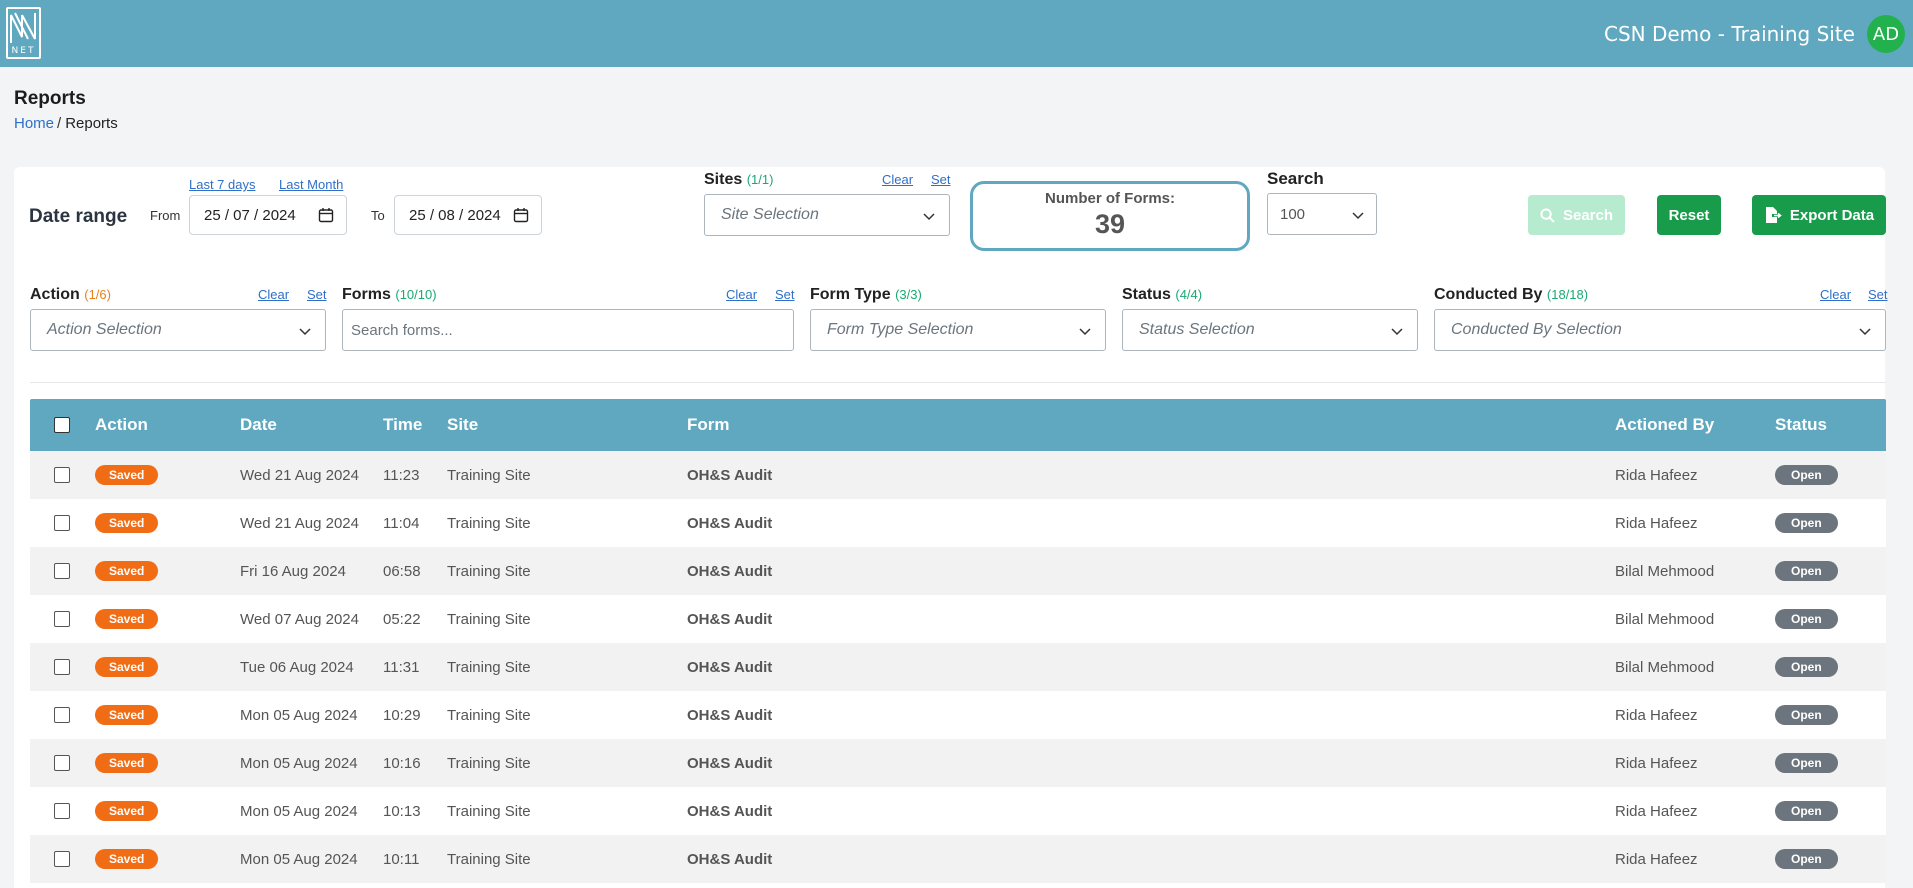 This screenshot has width=1913, height=888. I want to click on time-cell: 10:11, so click(401, 859).